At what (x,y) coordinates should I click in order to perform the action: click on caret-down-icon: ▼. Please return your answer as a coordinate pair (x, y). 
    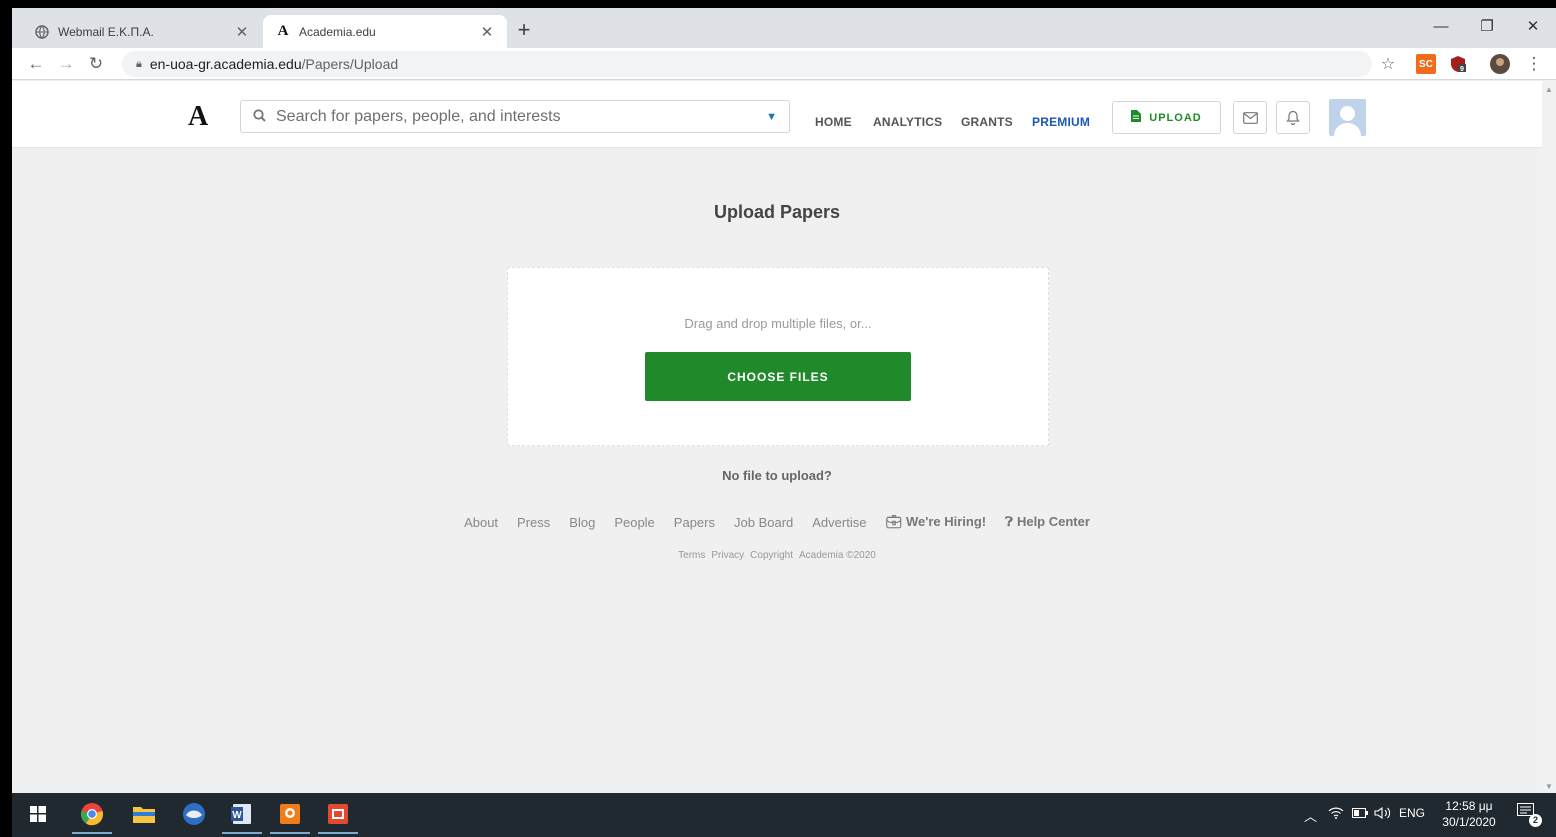
    Looking at the image, I should click on (771, 117).